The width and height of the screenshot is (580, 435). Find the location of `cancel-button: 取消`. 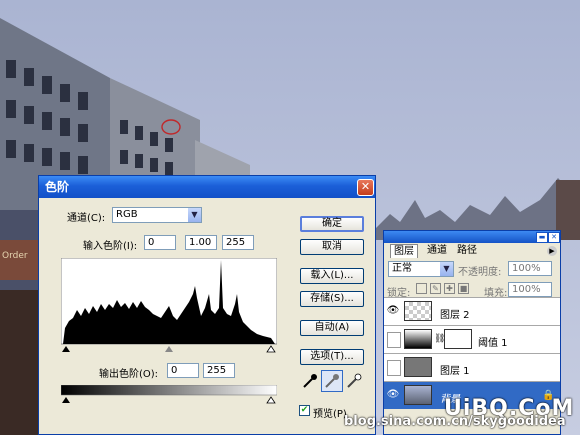

cancel-button: 取消 is located at coordinates (332, 247).